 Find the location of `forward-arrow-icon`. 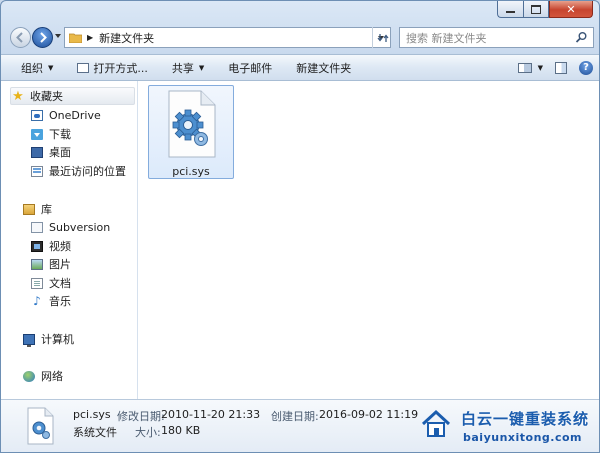

forward-arrow-icon is located at coordinates (43, 37).